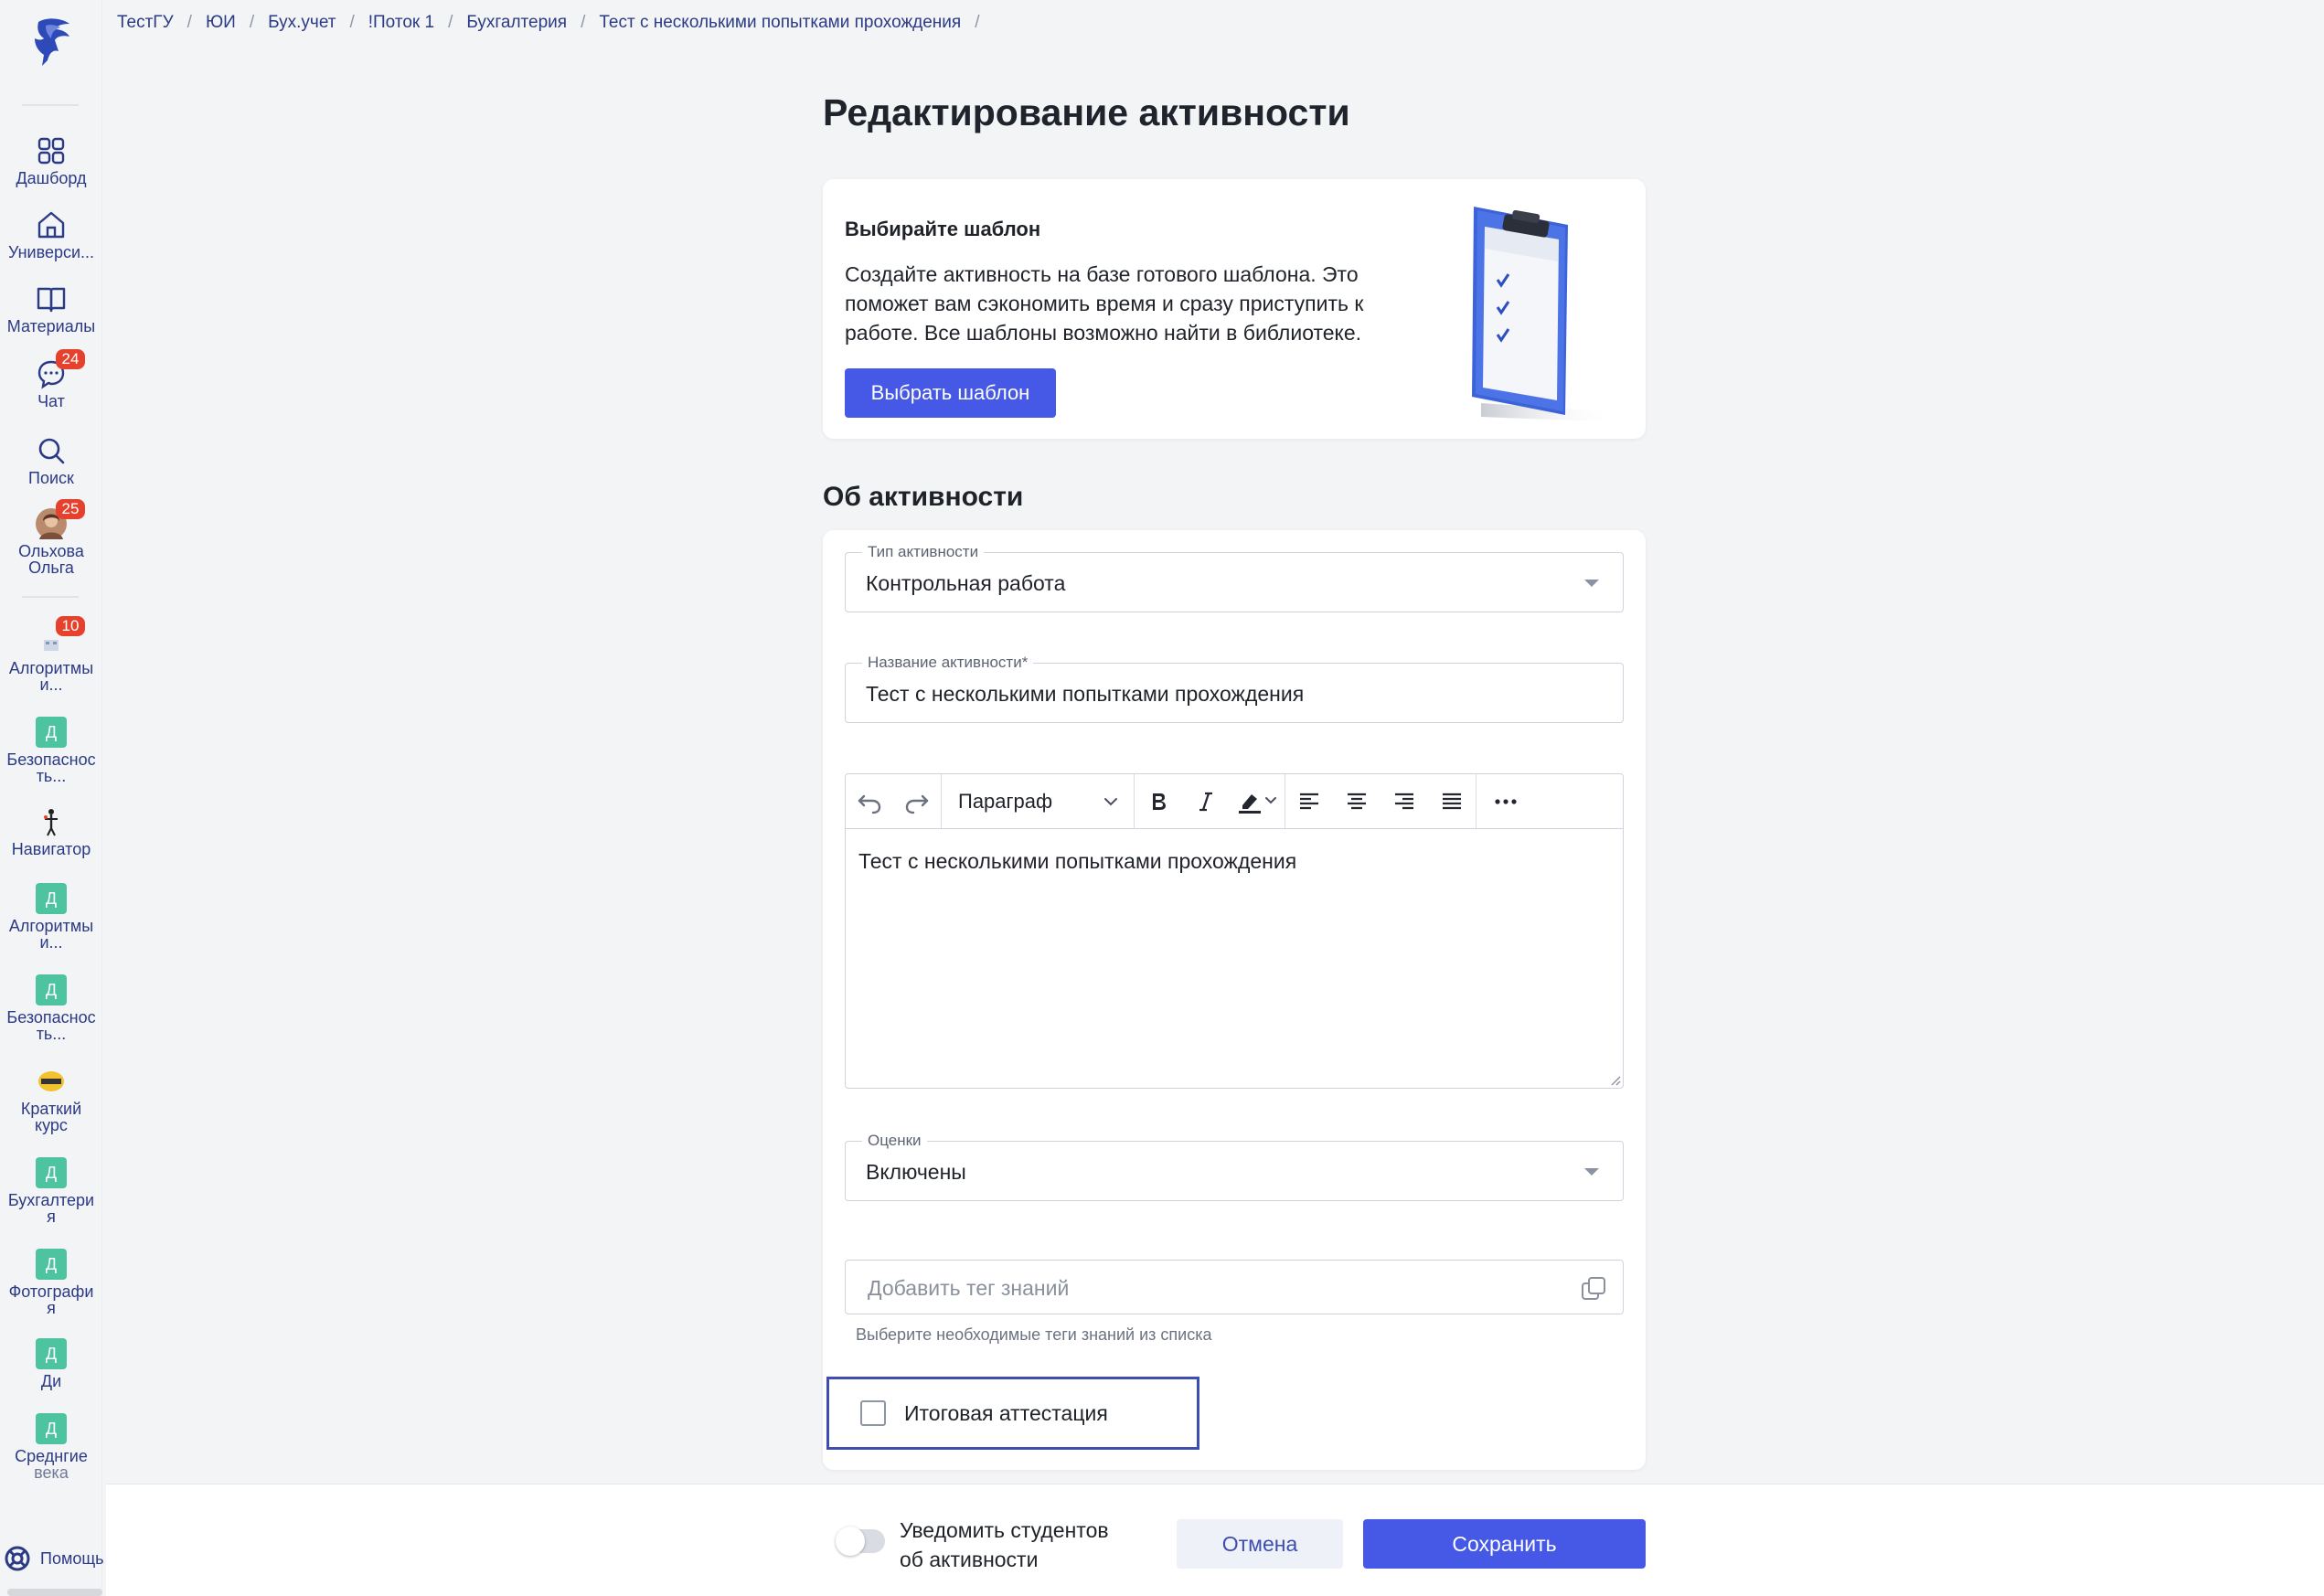  What do you see at coordinates (966, 583) in the screenshot?
I see `activity-type-value: Контрольная работа` at bounding box center [966, 583].